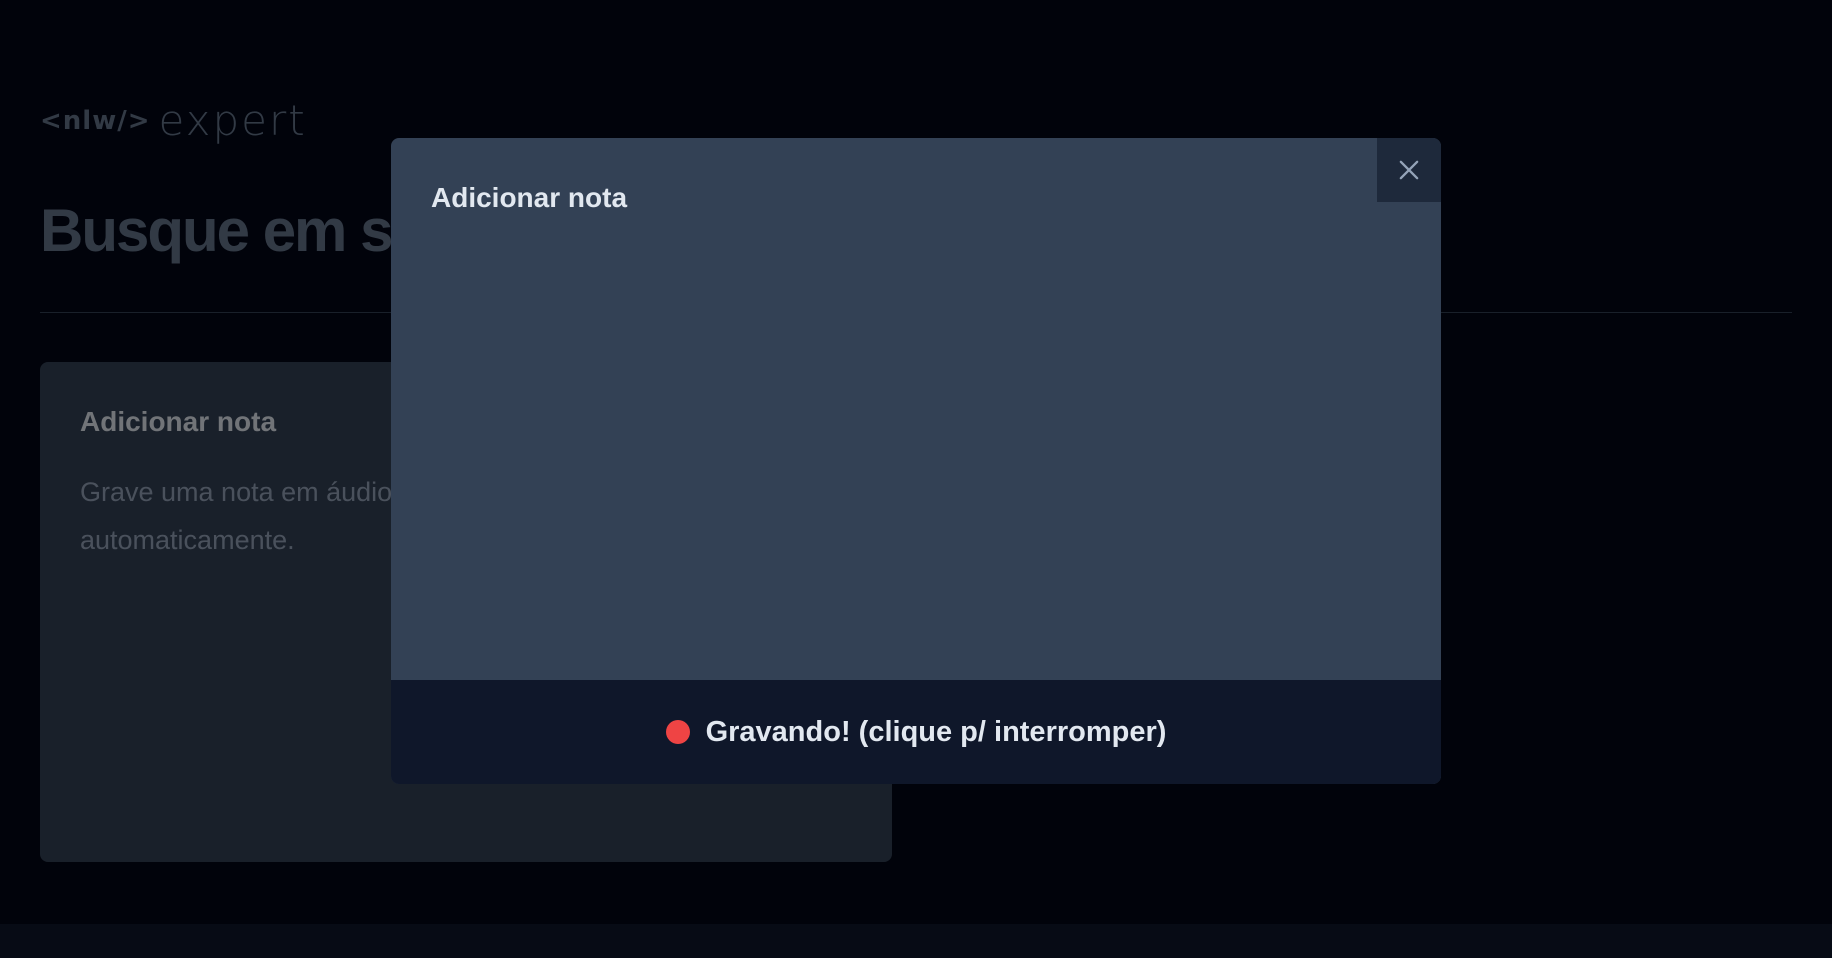  What do you see at coordinates (529, 197) in the screenshot?
I see `modal-title: Adicionar nota` at bounding box center [529, 197].